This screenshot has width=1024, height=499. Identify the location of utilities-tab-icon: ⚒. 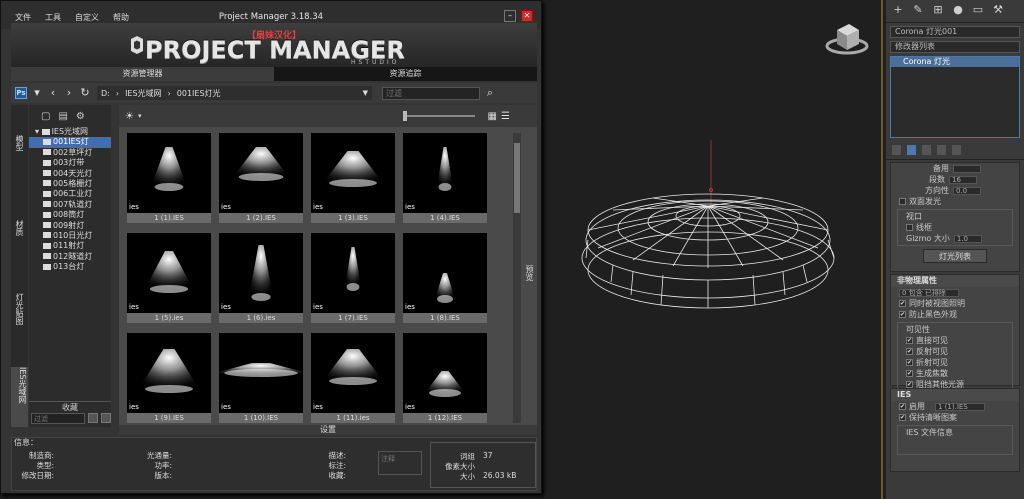
(998, 10).